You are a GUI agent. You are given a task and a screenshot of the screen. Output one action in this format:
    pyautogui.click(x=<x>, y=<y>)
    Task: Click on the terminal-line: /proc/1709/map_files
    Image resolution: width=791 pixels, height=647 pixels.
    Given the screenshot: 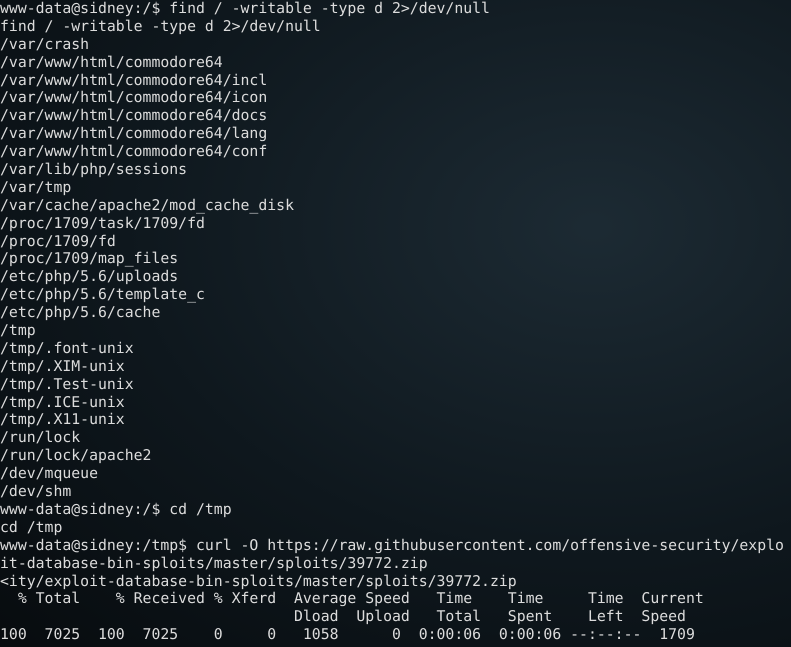 What is the action you would take?
    pyautogui.click(x=89, y=259)
    